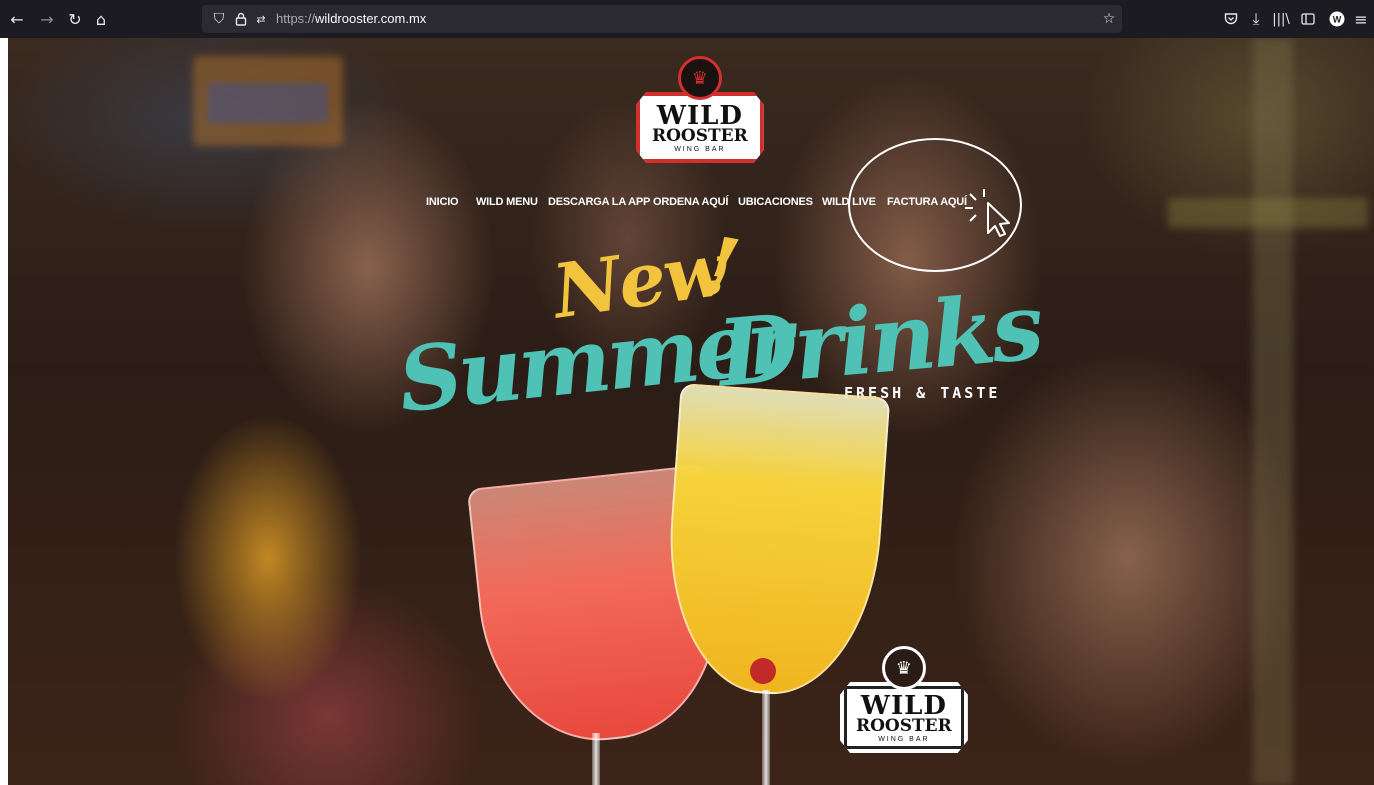 This screenshot has width=1374, height=785. I want to click on nav-item-ubicaciones: UBICACIONES, so click(775, 202).